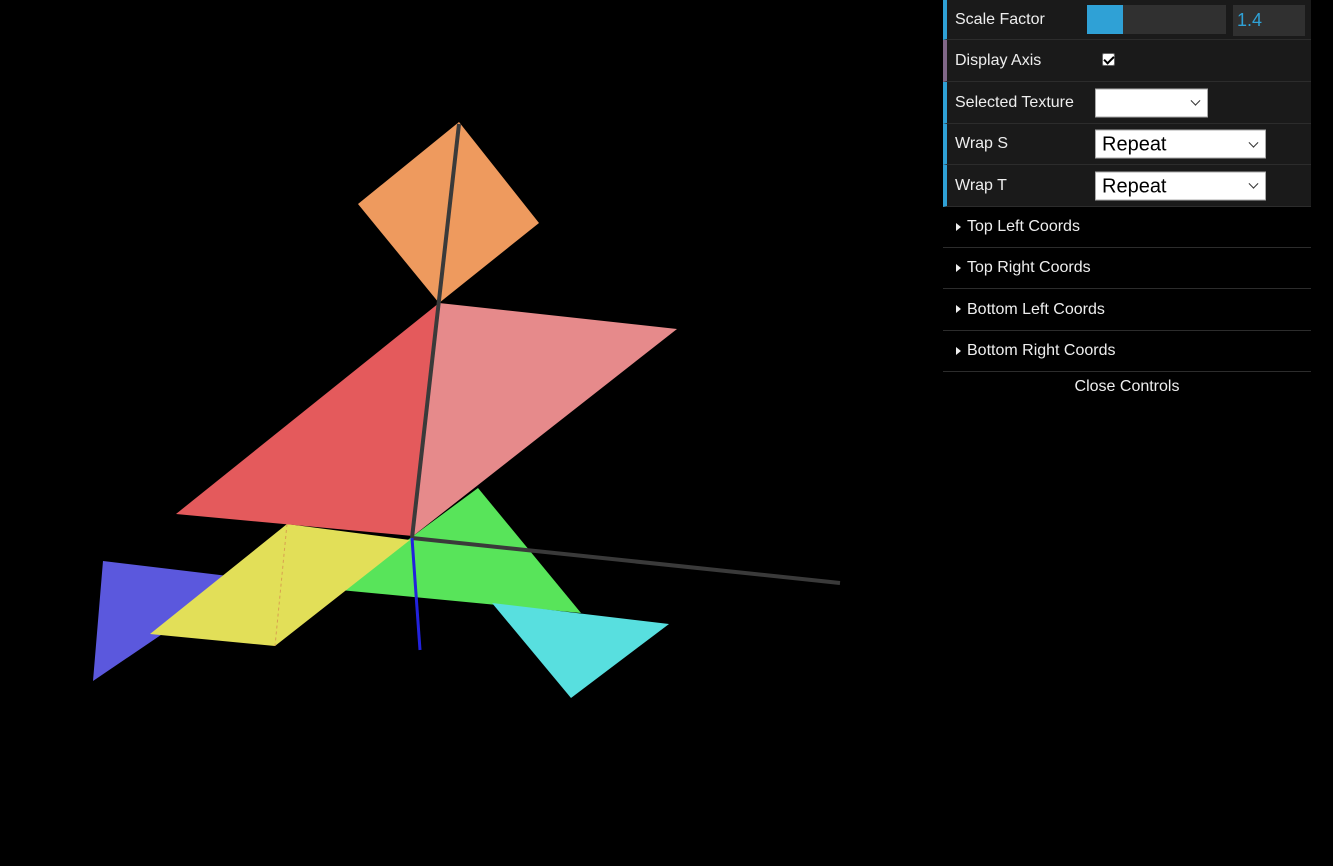 The image size is (1333, 866). I want to click on tangram-pink-triangle, so click(545, 419).